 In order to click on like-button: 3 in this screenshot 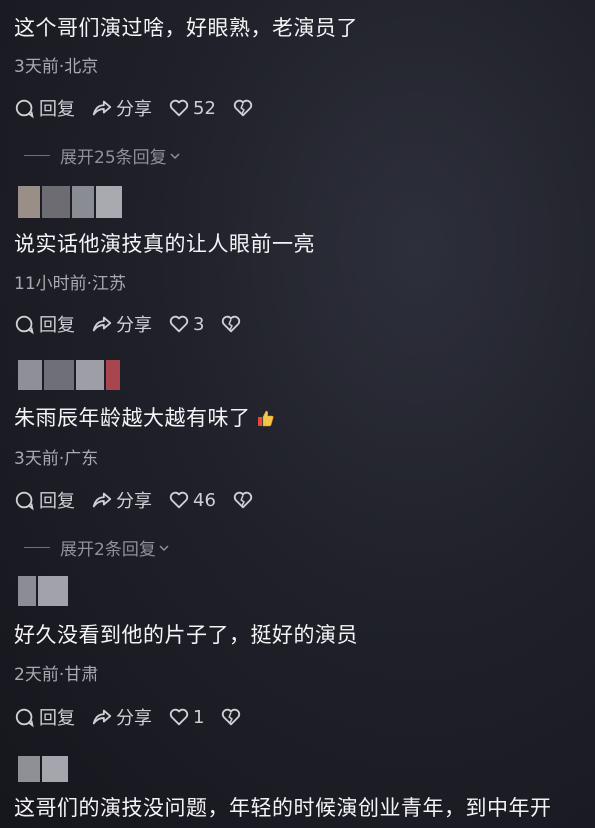, I will do `click(186, 324)`.